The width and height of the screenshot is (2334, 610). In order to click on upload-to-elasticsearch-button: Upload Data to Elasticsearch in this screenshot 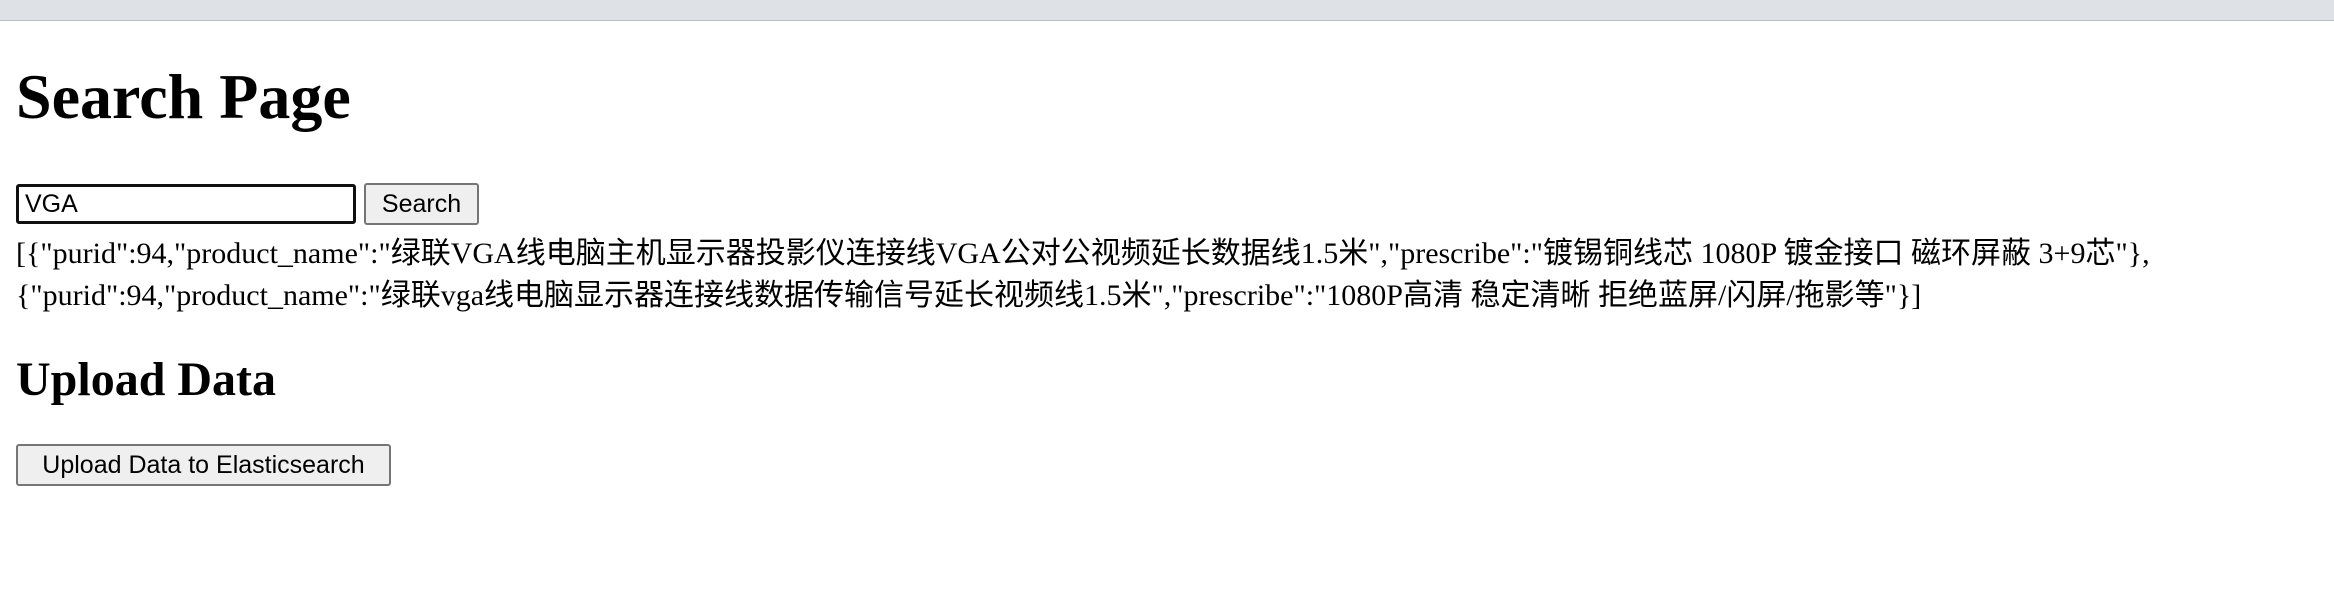, I will do `click(203, 465)`.